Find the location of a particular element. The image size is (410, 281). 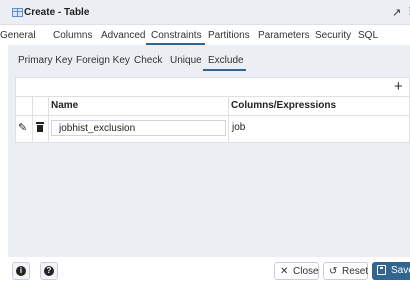

tab-partitions: Partitions is located at coordinates (229, 35).